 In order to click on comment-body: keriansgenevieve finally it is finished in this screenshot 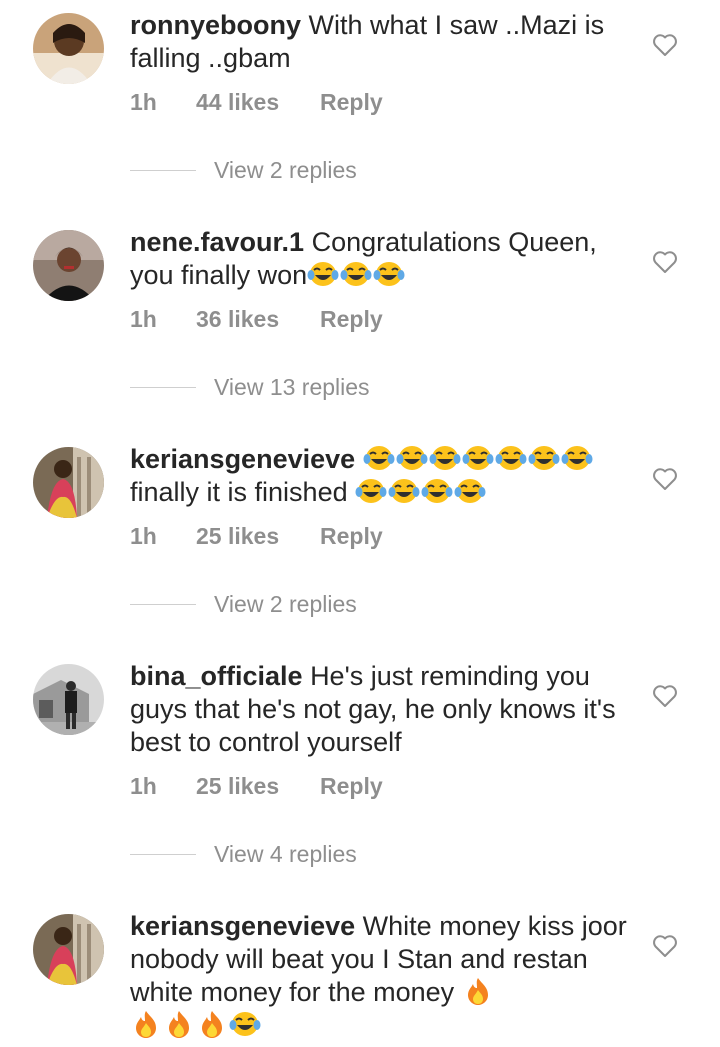, I will do `click(382, 476)`.